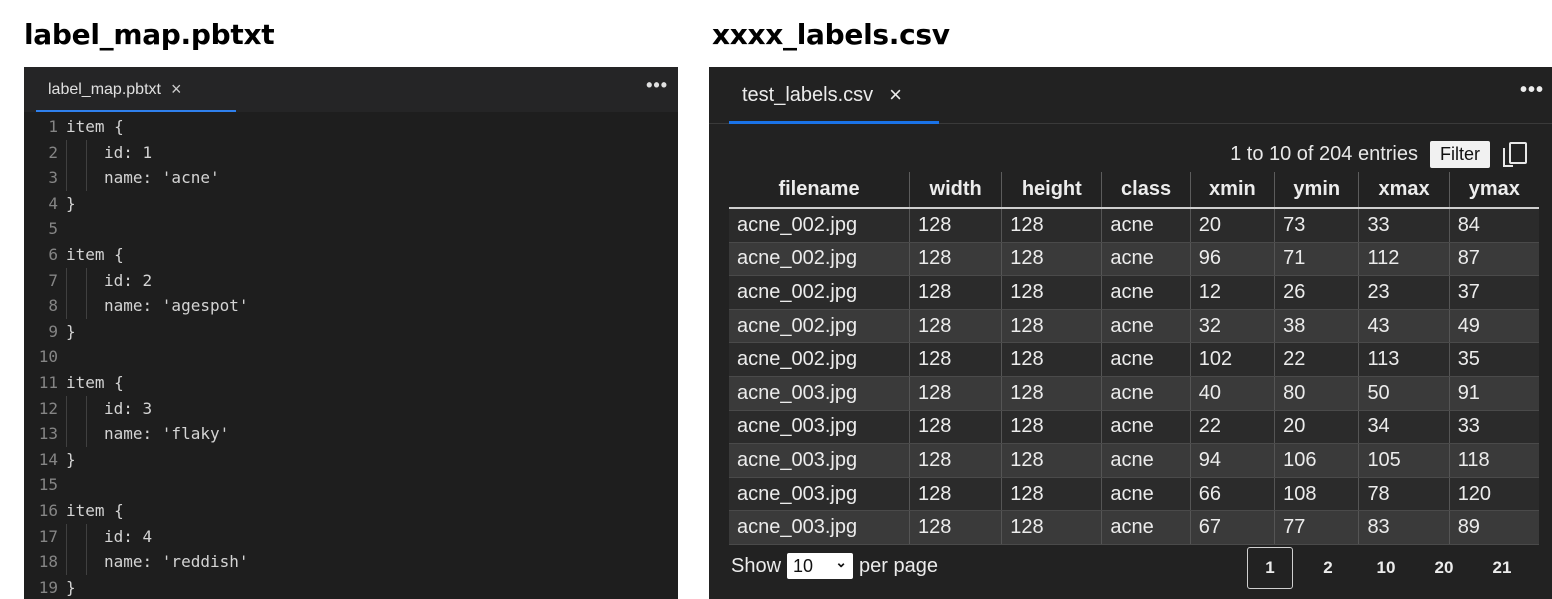  I want to click on line-text: }, so click(71, 203).